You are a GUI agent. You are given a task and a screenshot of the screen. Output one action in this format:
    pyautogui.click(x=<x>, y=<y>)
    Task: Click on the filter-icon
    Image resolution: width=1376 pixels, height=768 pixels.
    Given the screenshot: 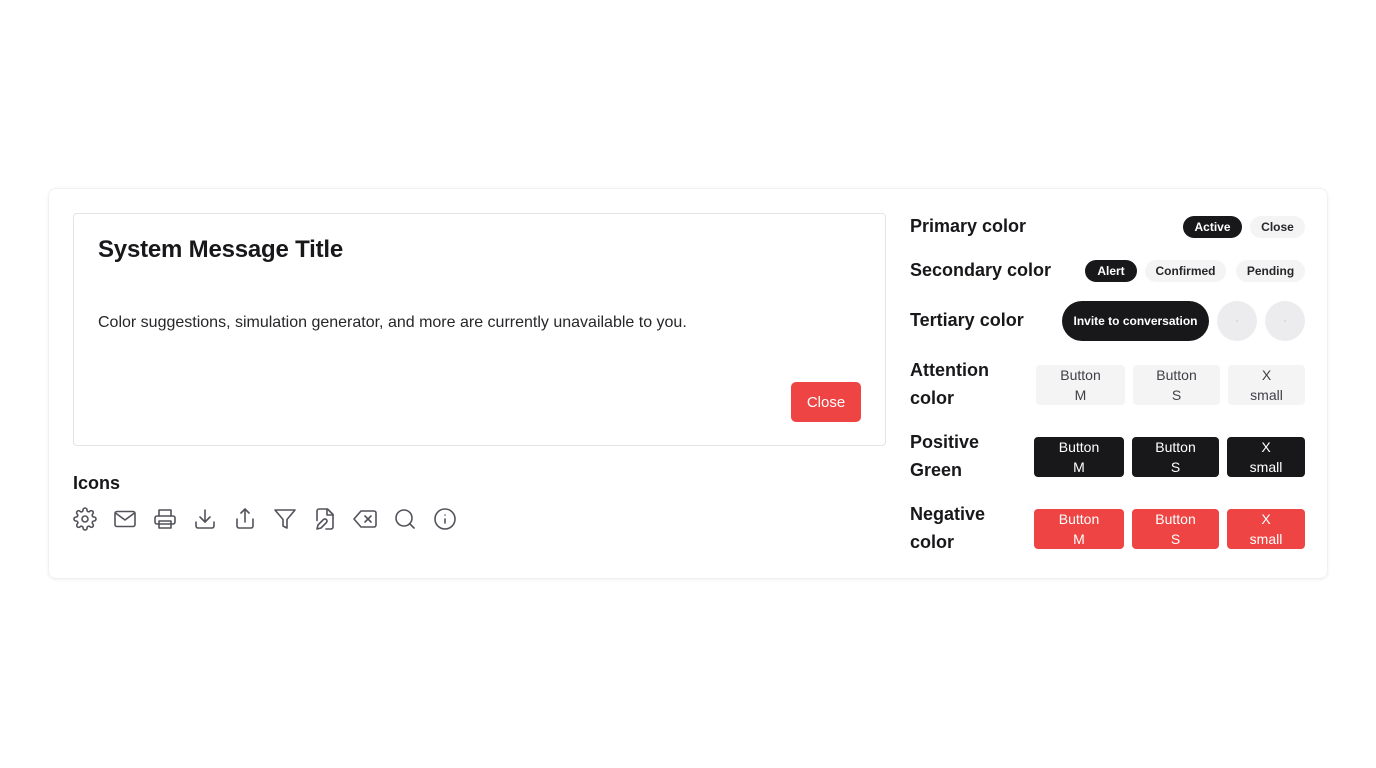 What is the action you would take?
    pyautogui.click(x=285, y=519)
    